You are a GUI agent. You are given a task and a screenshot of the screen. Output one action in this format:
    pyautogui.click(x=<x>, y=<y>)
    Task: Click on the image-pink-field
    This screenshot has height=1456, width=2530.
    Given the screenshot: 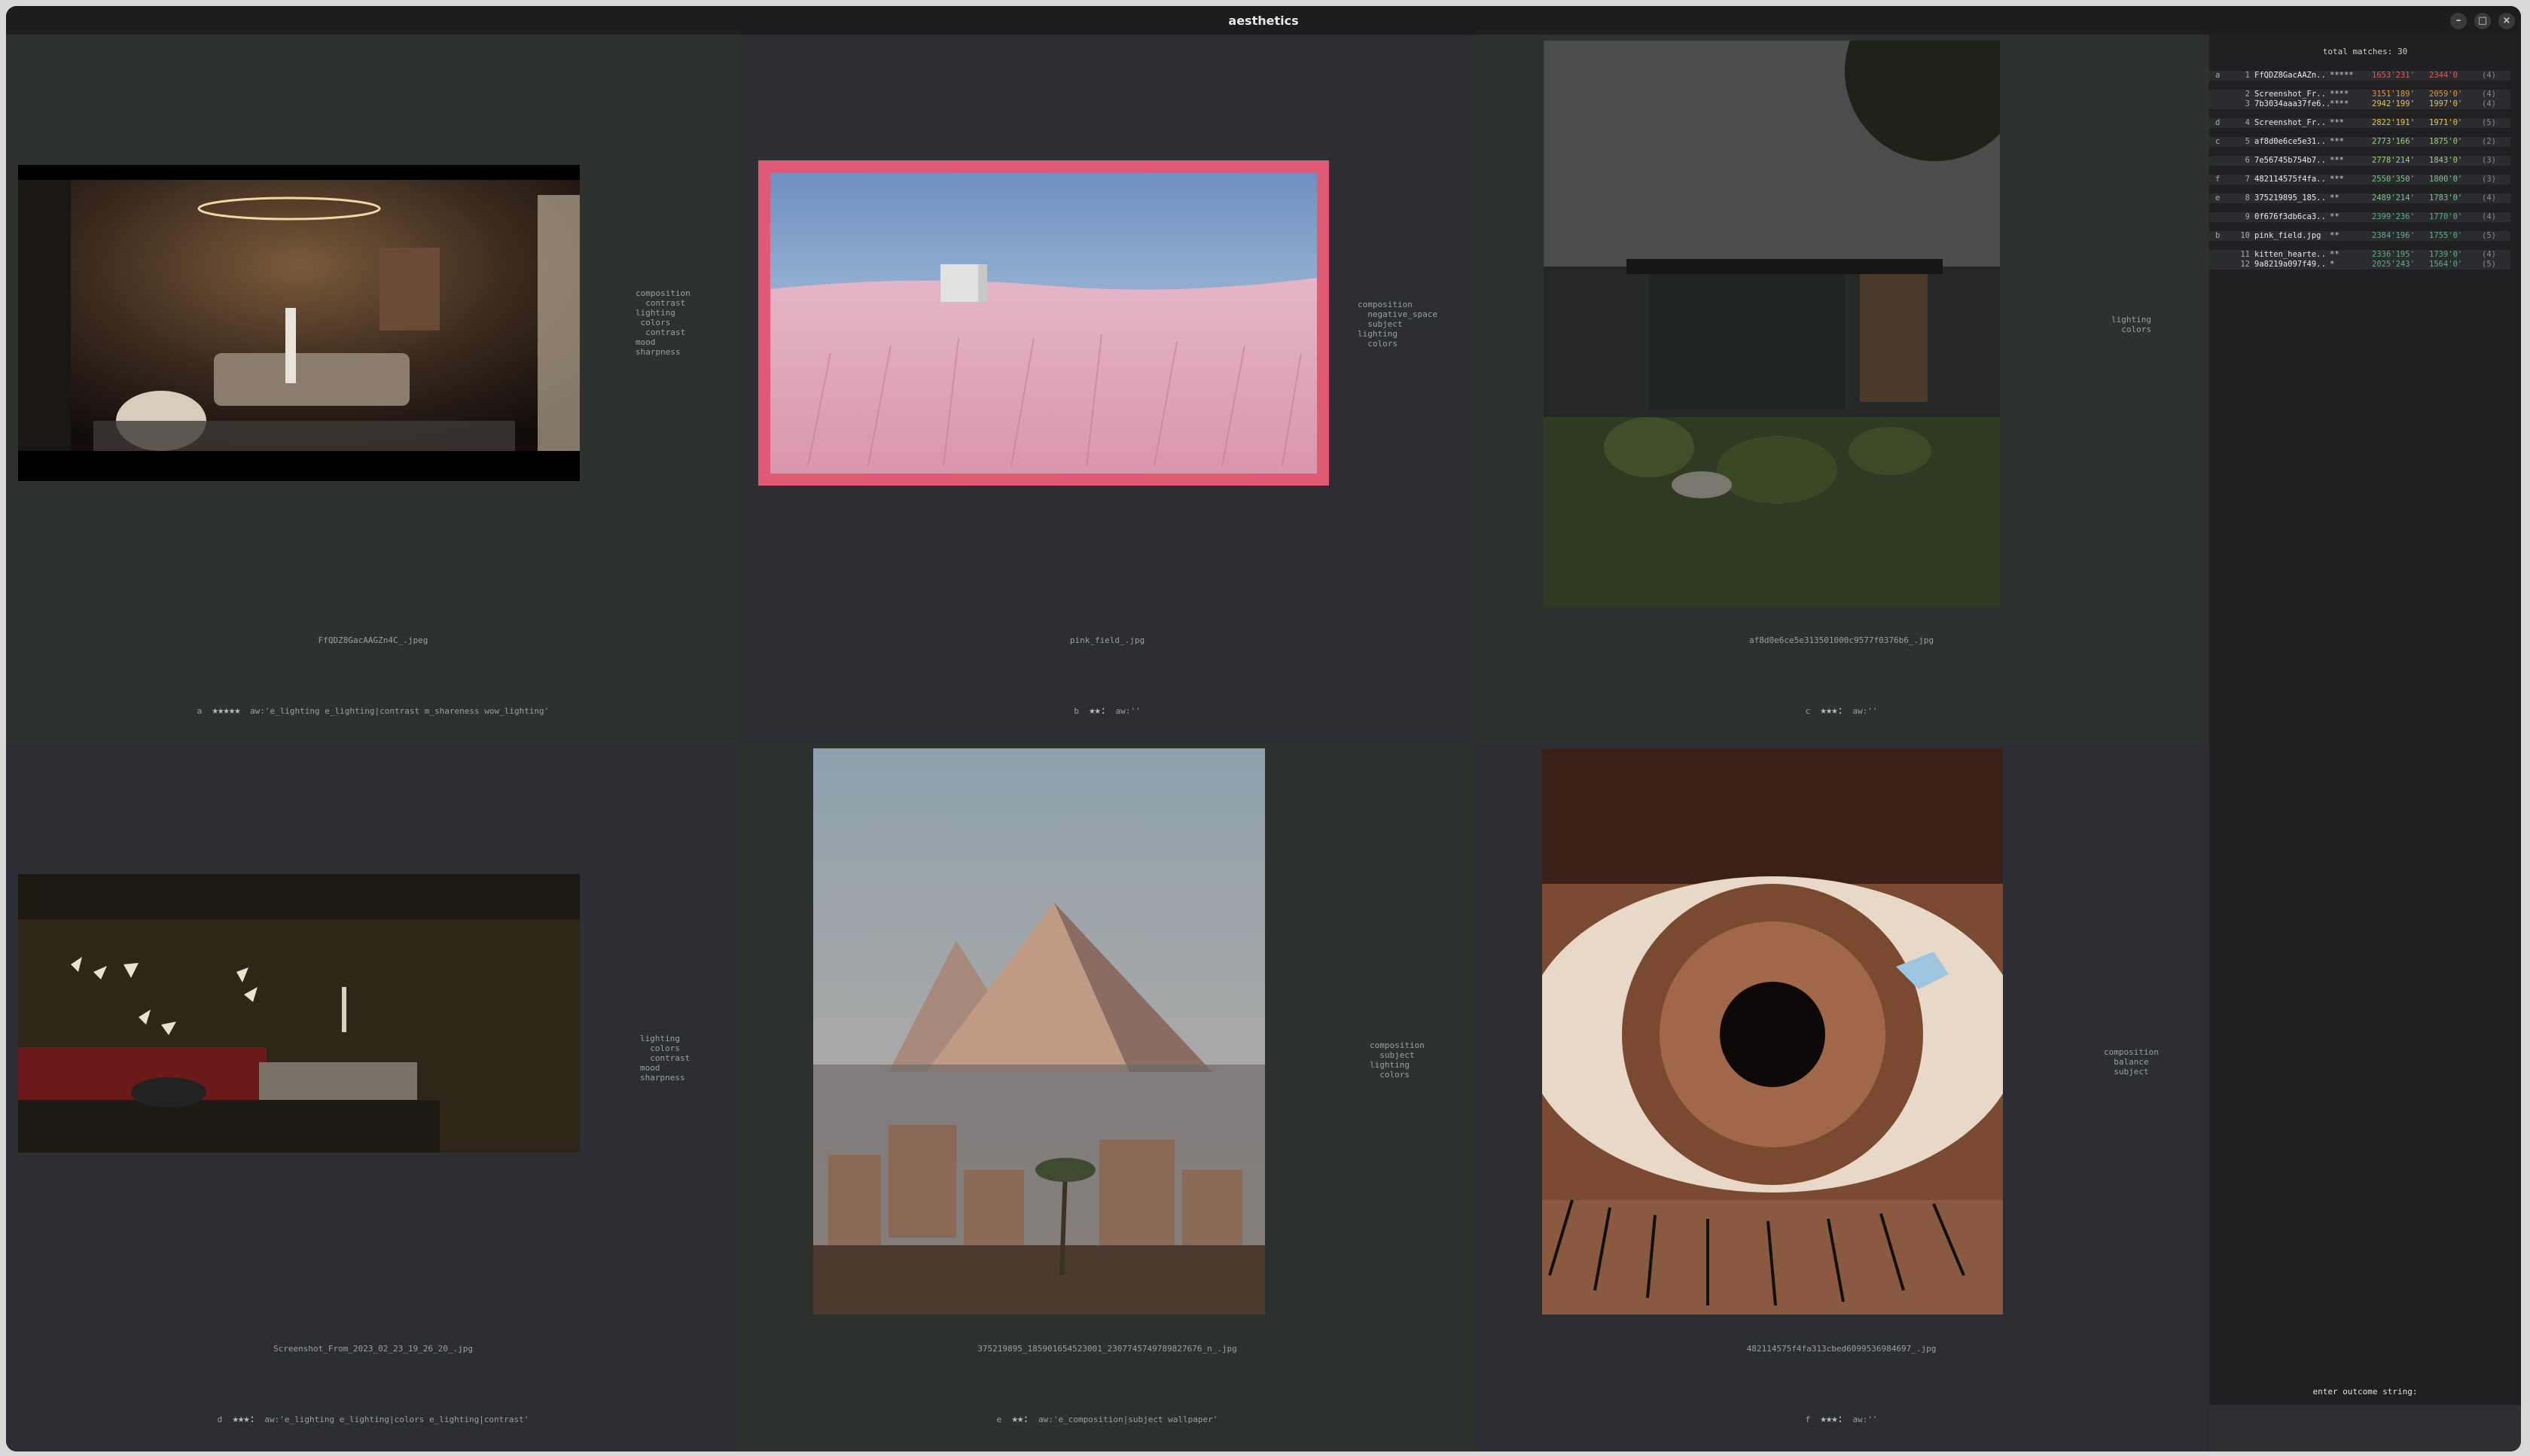 What is the action you would take?
    pyautogui.click(x=1043, y=323)
    